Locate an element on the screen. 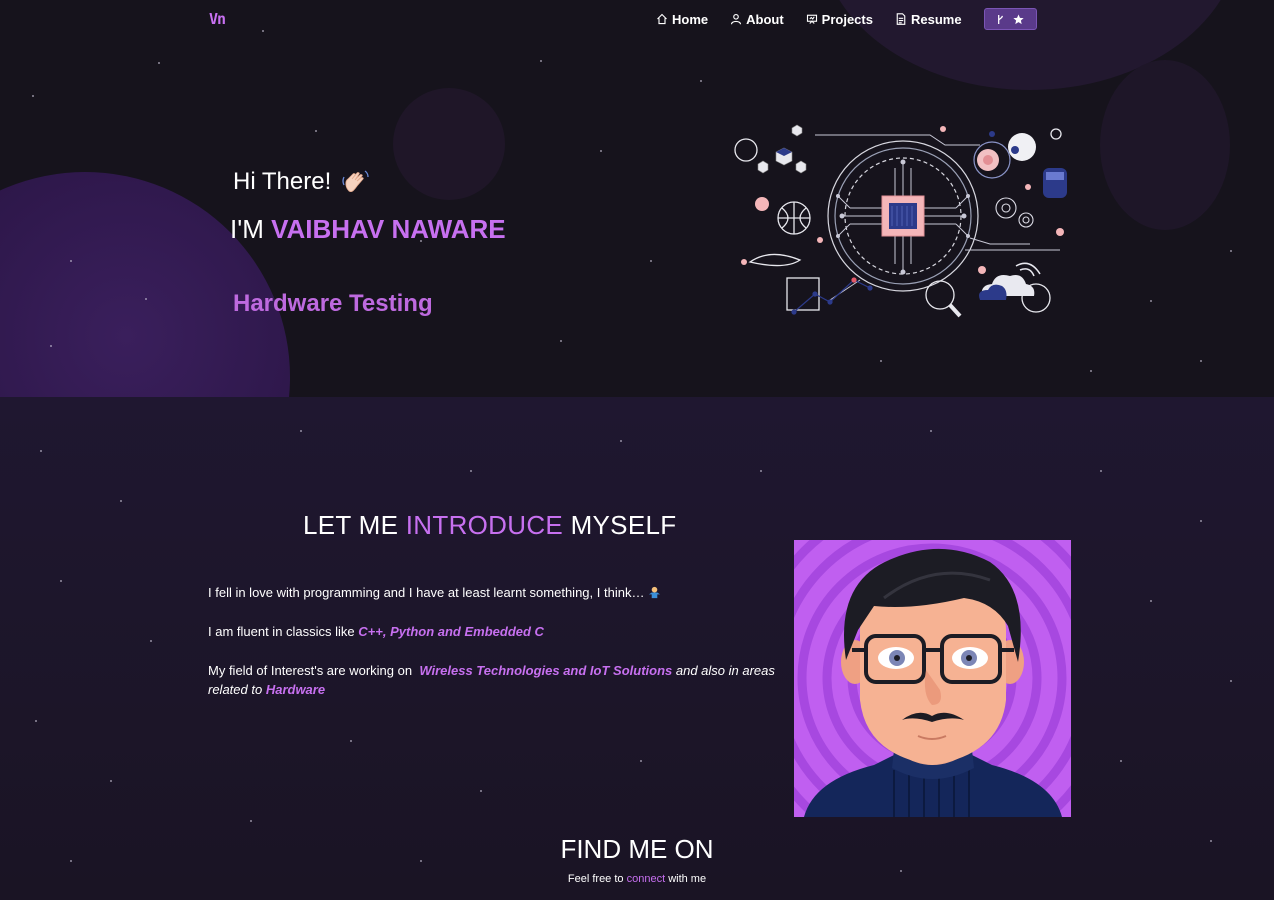 Image resolution: width=1274 pixels, height=900 pixels. nav-links: Home About Projects Resume is located at coordinates (846, 19).